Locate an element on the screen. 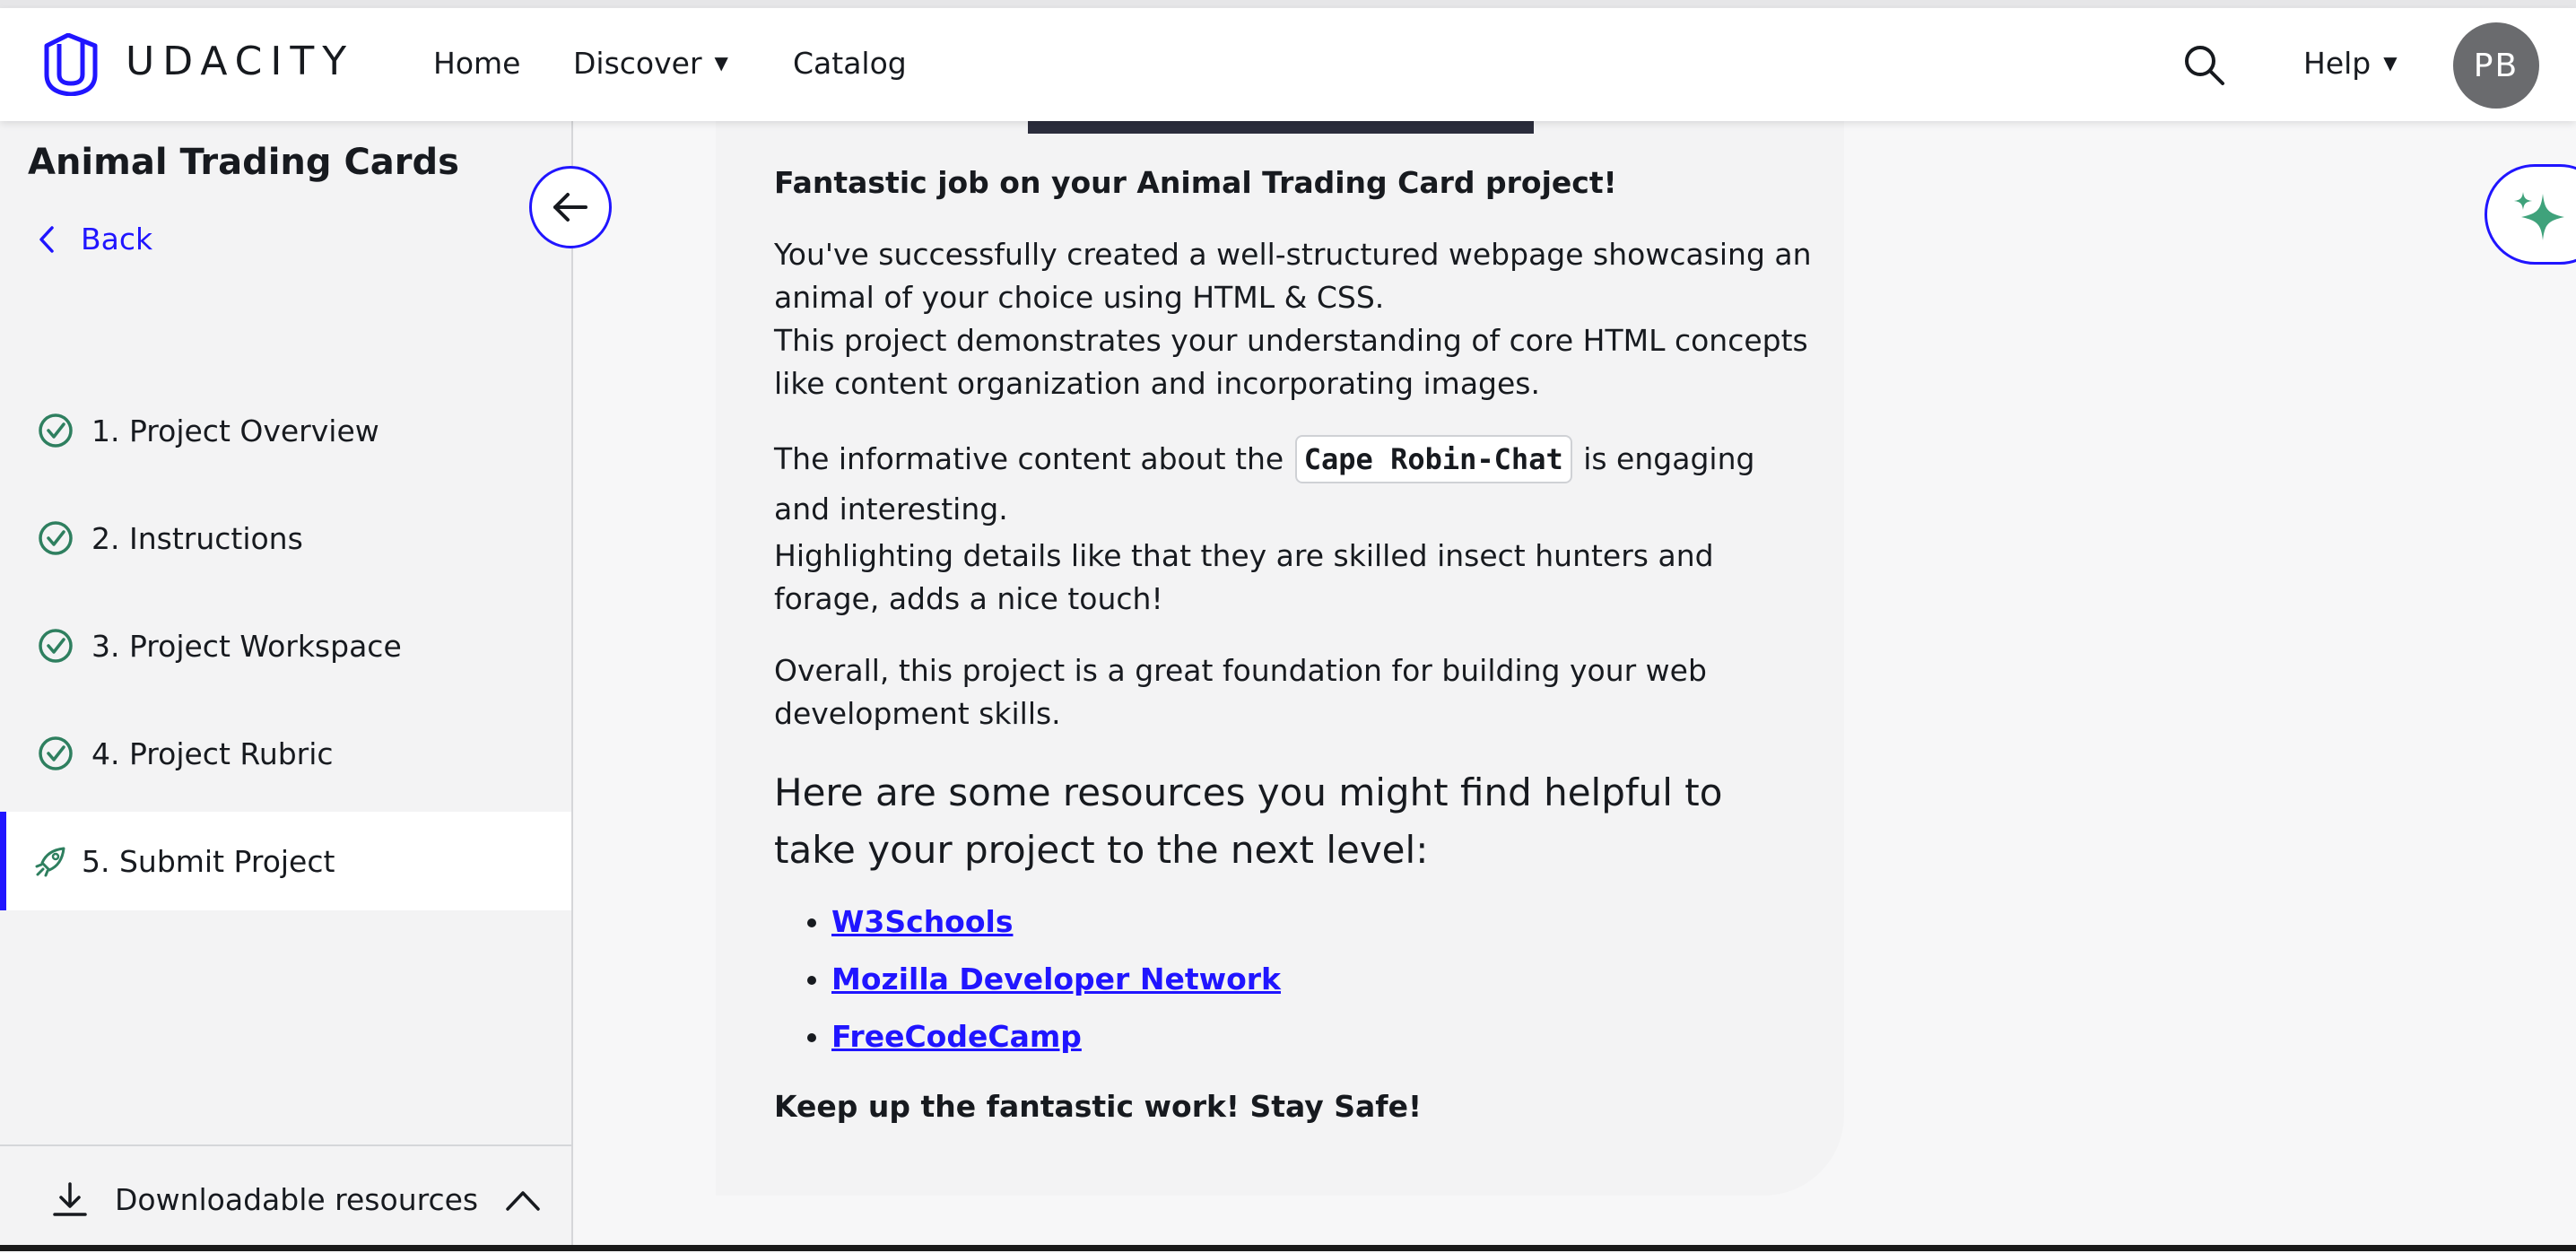 The width and height of the screenshot is (2576, 1253). nav-home: Home is located at coordinates (476, 63).